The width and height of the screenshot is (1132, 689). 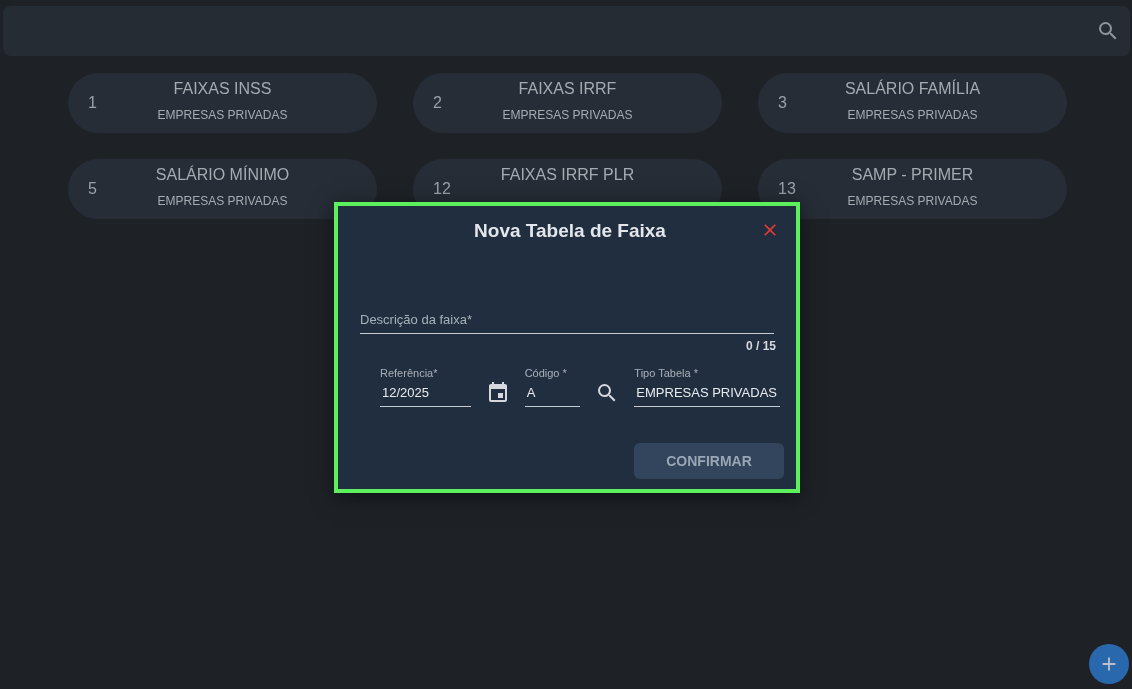 I want to click on card-number: 5, so click(x=92, y=189).